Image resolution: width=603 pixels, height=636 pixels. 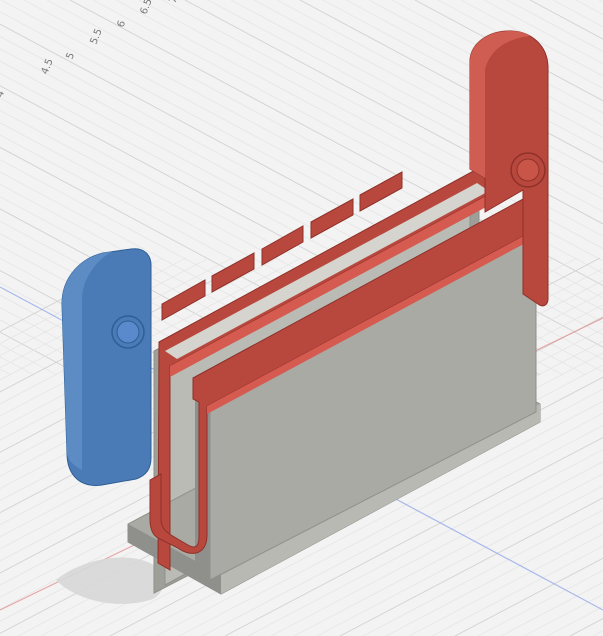 What do you see at coordinates (528, 170) in the screenshot?
I see `right-joycon-stick-cap` at bounding box center [528, 170].